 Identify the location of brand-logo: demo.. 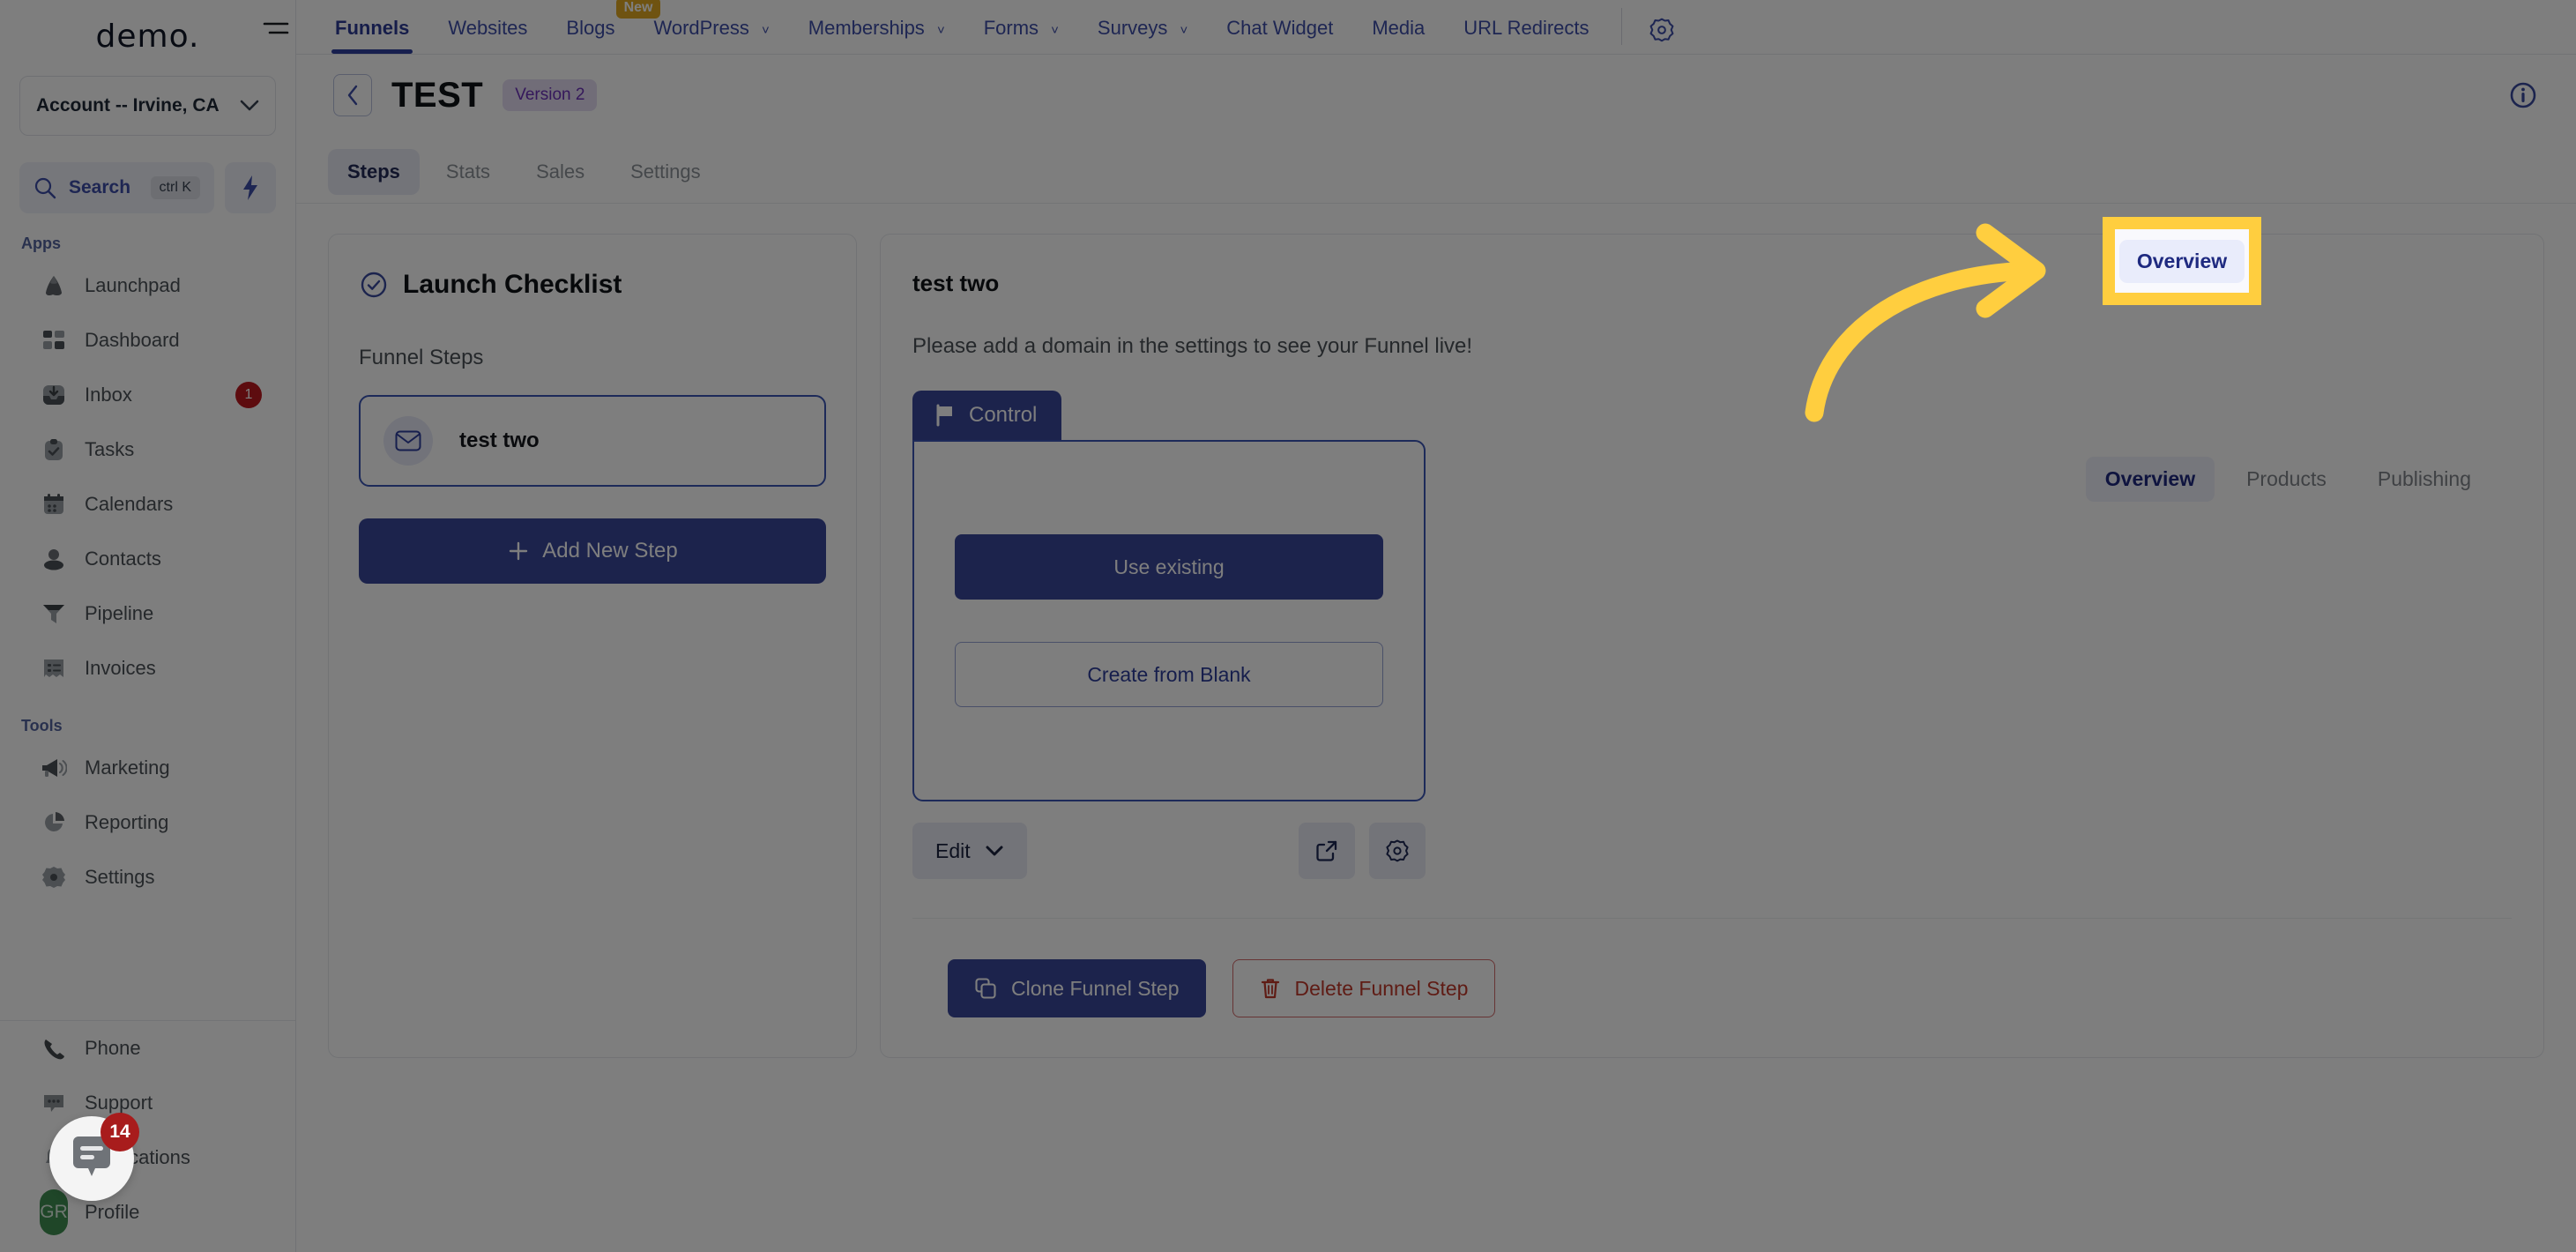
(147, 36).